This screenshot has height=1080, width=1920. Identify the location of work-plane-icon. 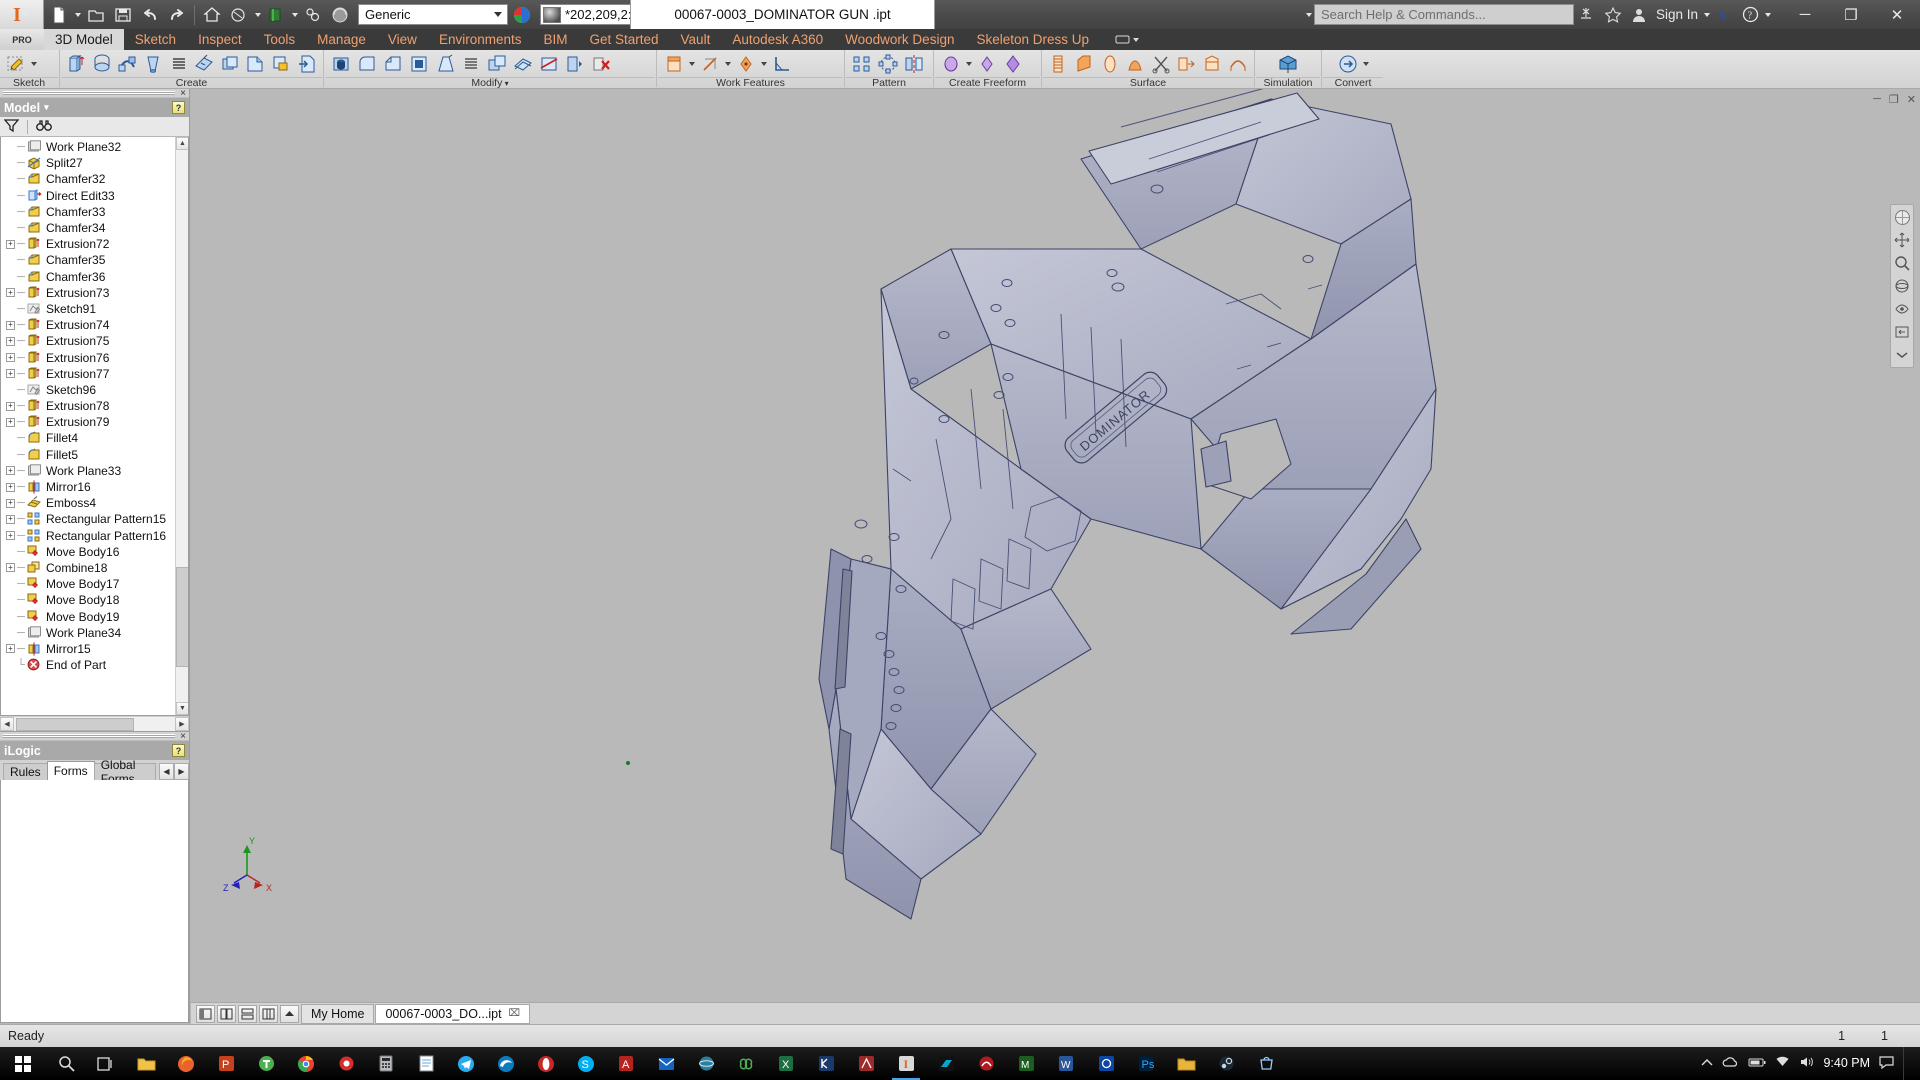
(673, 63).